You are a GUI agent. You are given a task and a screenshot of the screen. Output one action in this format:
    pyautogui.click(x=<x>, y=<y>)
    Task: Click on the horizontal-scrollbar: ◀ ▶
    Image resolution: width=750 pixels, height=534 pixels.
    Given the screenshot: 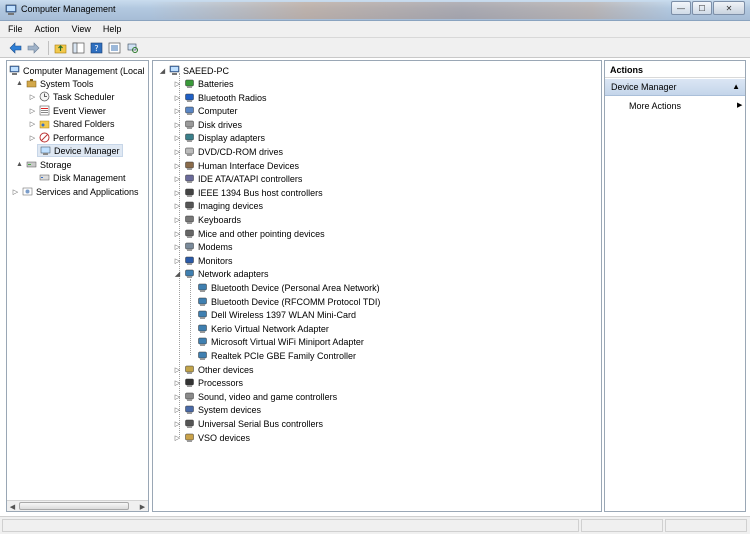 What is the action you would take?
    pyautogui.click(x=77, y=505)
    